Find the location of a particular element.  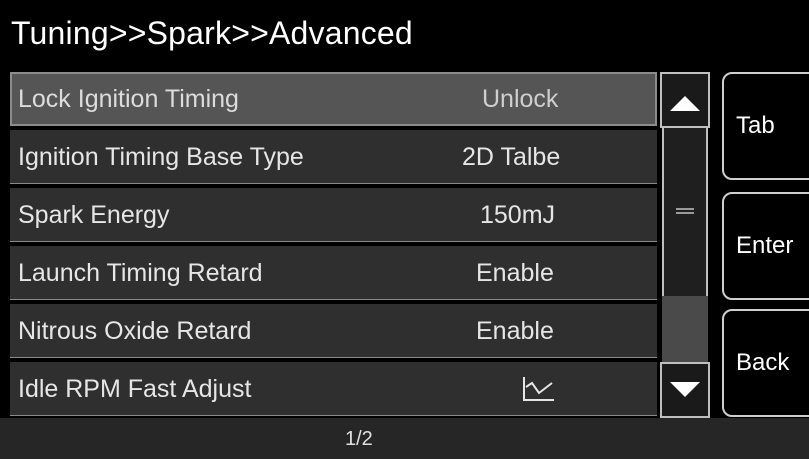

scroll-up-button is located at coordinates (685, 100).